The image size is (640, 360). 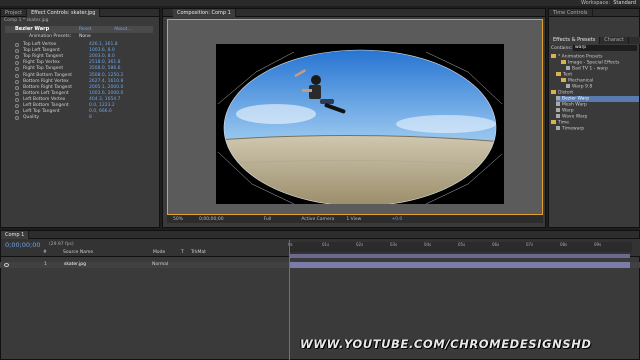 I want to click on property-row: Left Bottom Vertex 404.3, 1654.7, so click(x=81, y=100).